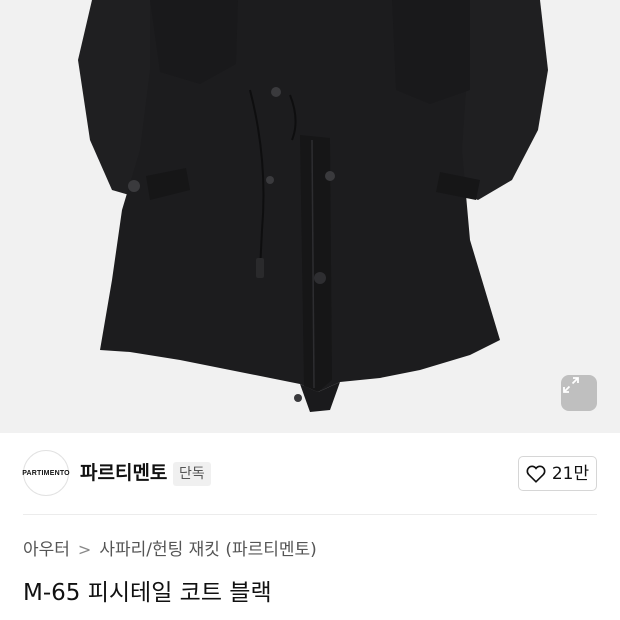 The height and width of the screenshot is (620, 620). I want to click on exclusive-badge: 단독, so click(192, 474).